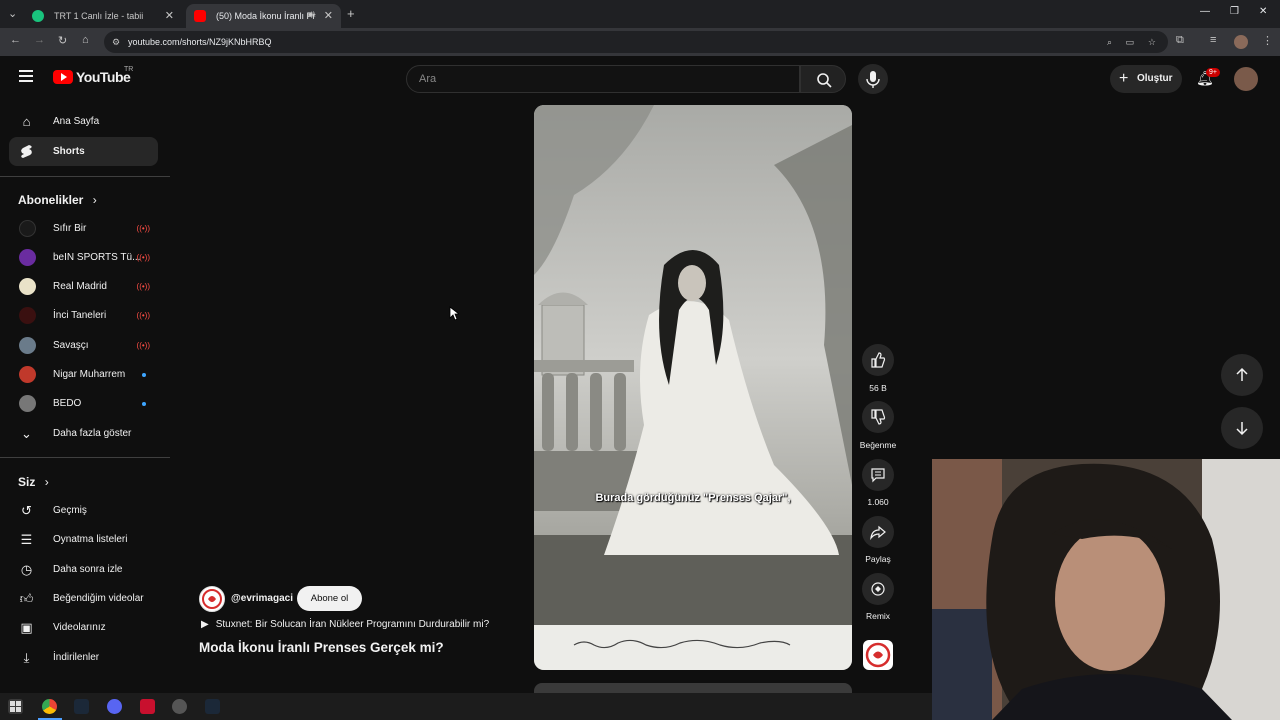 The width and height of the screenshot is (1280, 720). I want to click on youtube-logo-icon, so click(63, 77).